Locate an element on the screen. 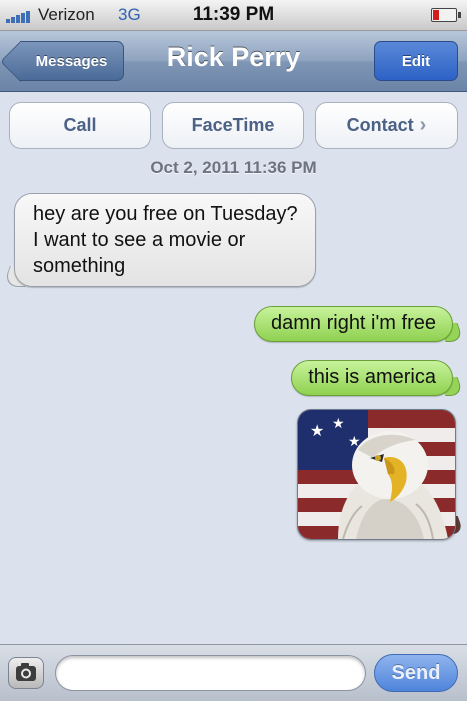 The height and width of the screenshot is (701, 467). status-time: 11:39 PM is located at coordinates (233, 14).